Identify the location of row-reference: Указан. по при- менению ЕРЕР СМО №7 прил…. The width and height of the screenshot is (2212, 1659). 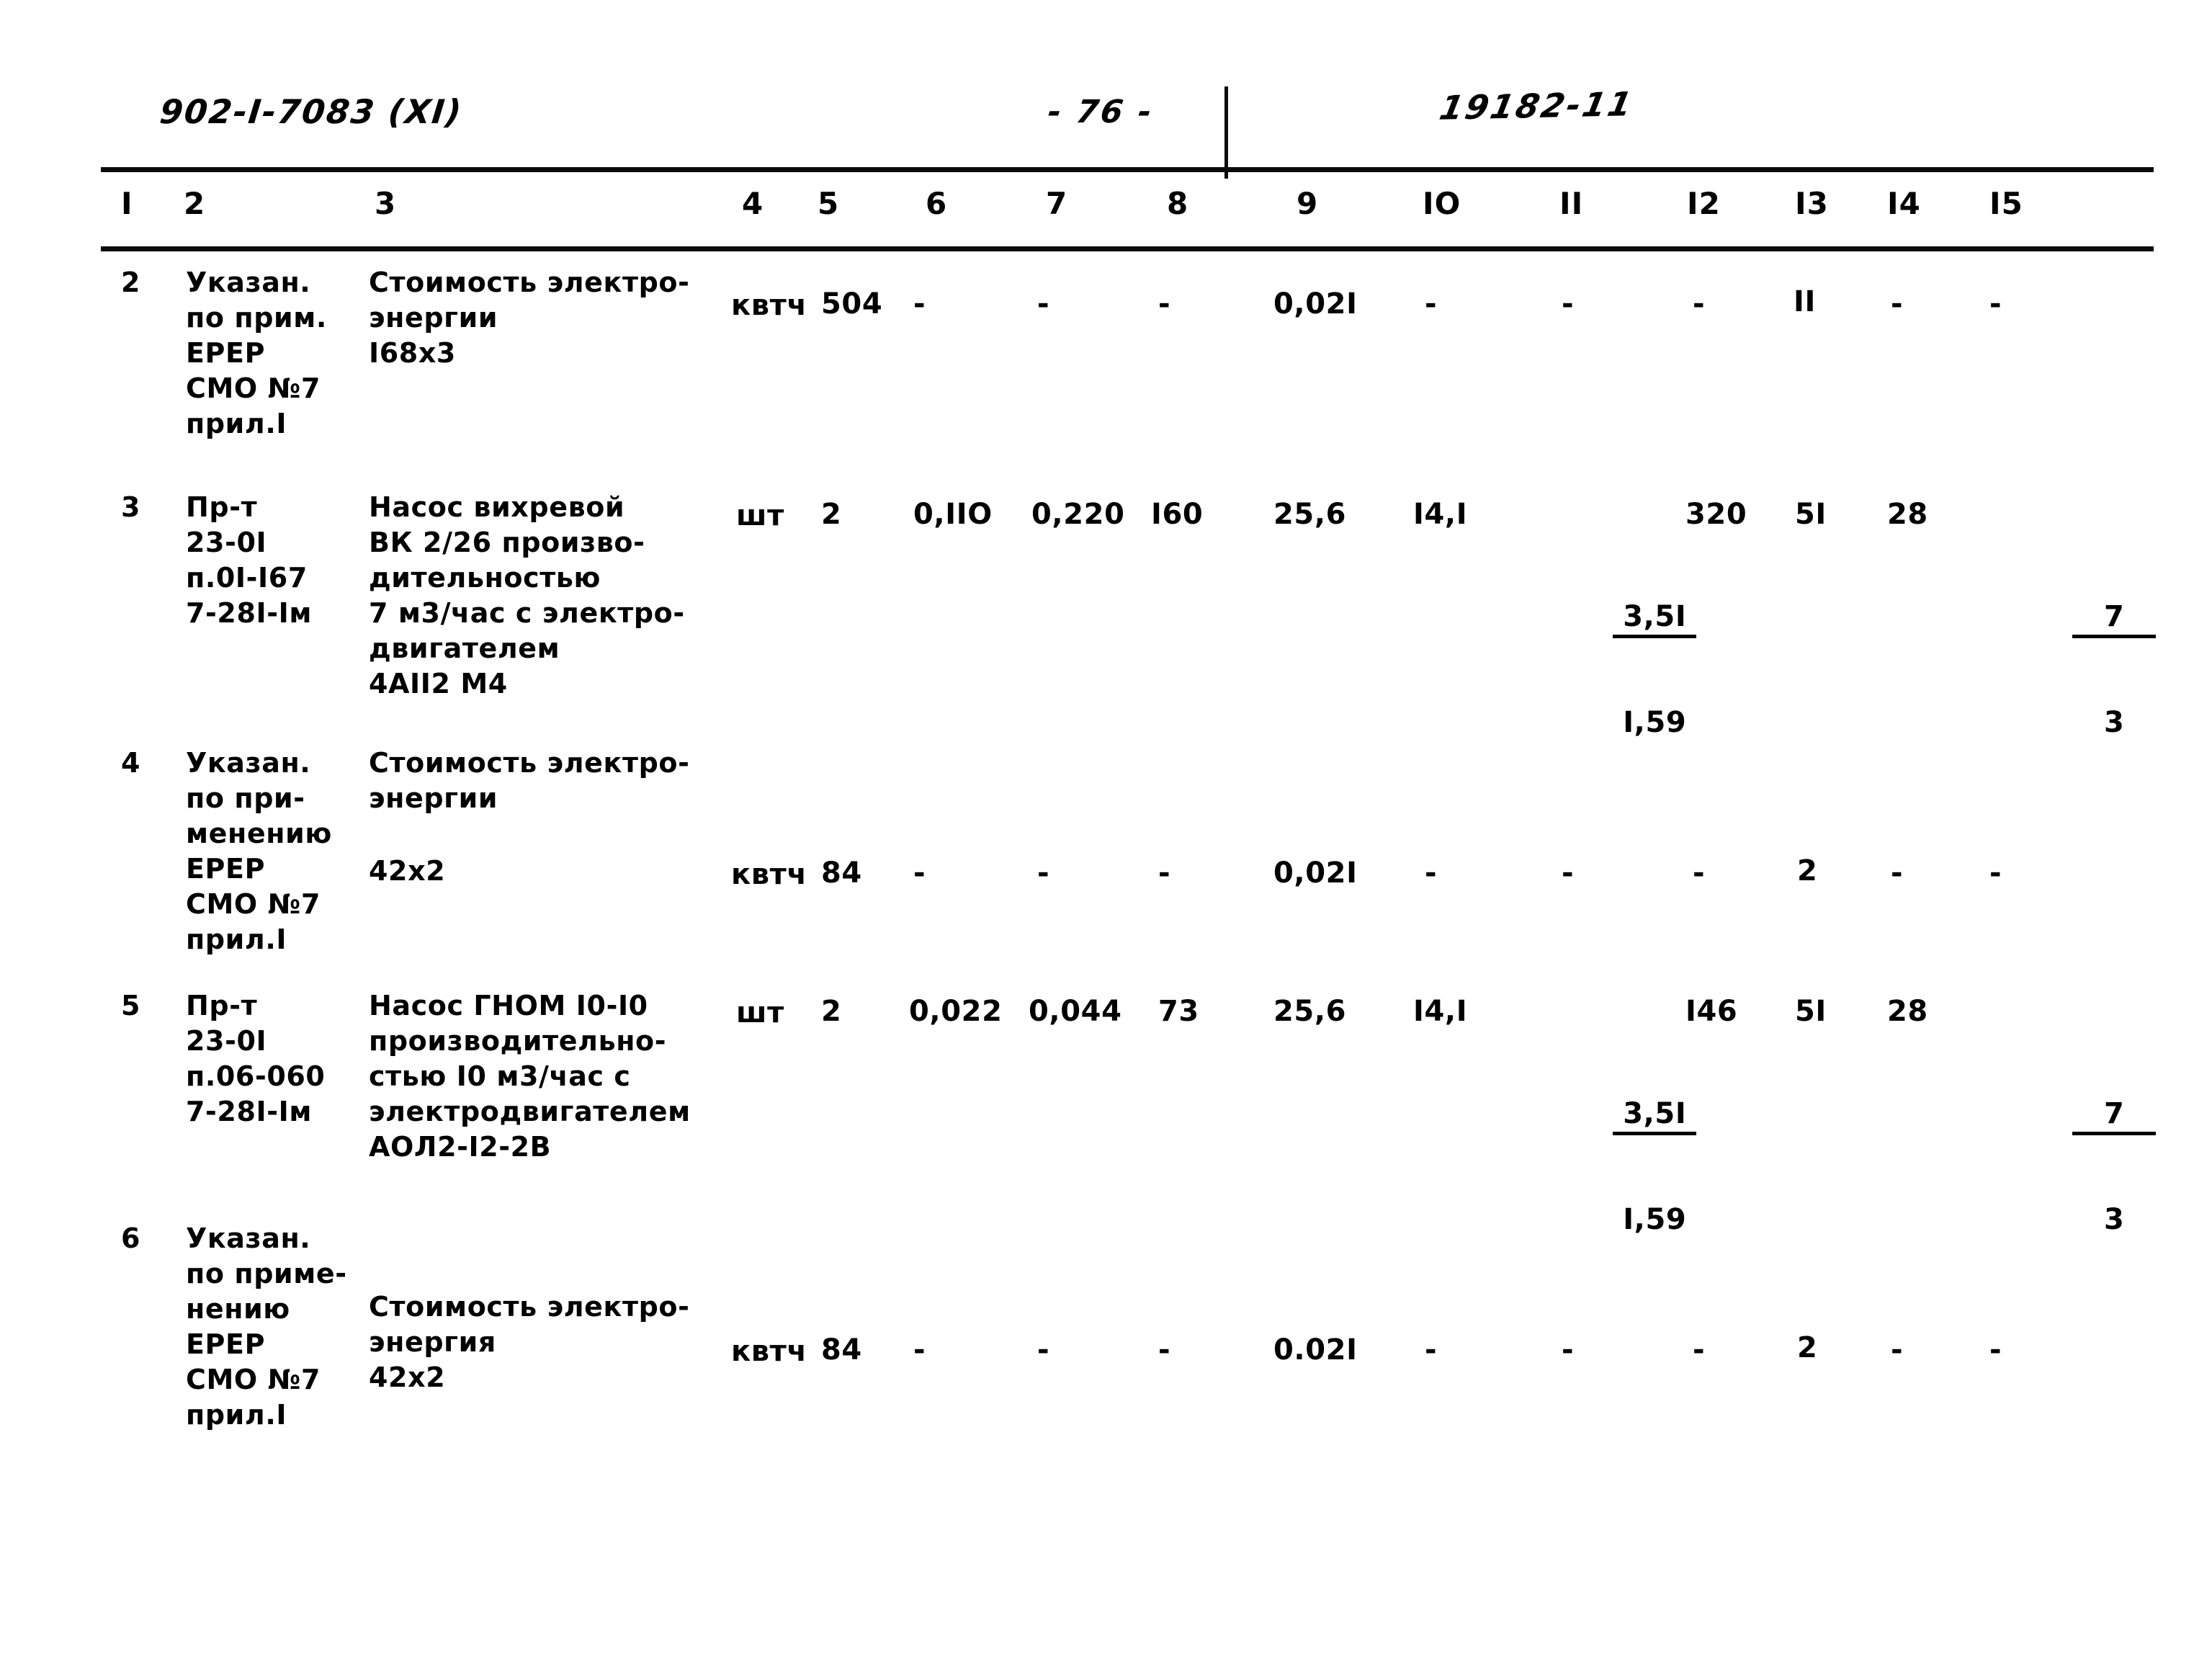
(259, 851).